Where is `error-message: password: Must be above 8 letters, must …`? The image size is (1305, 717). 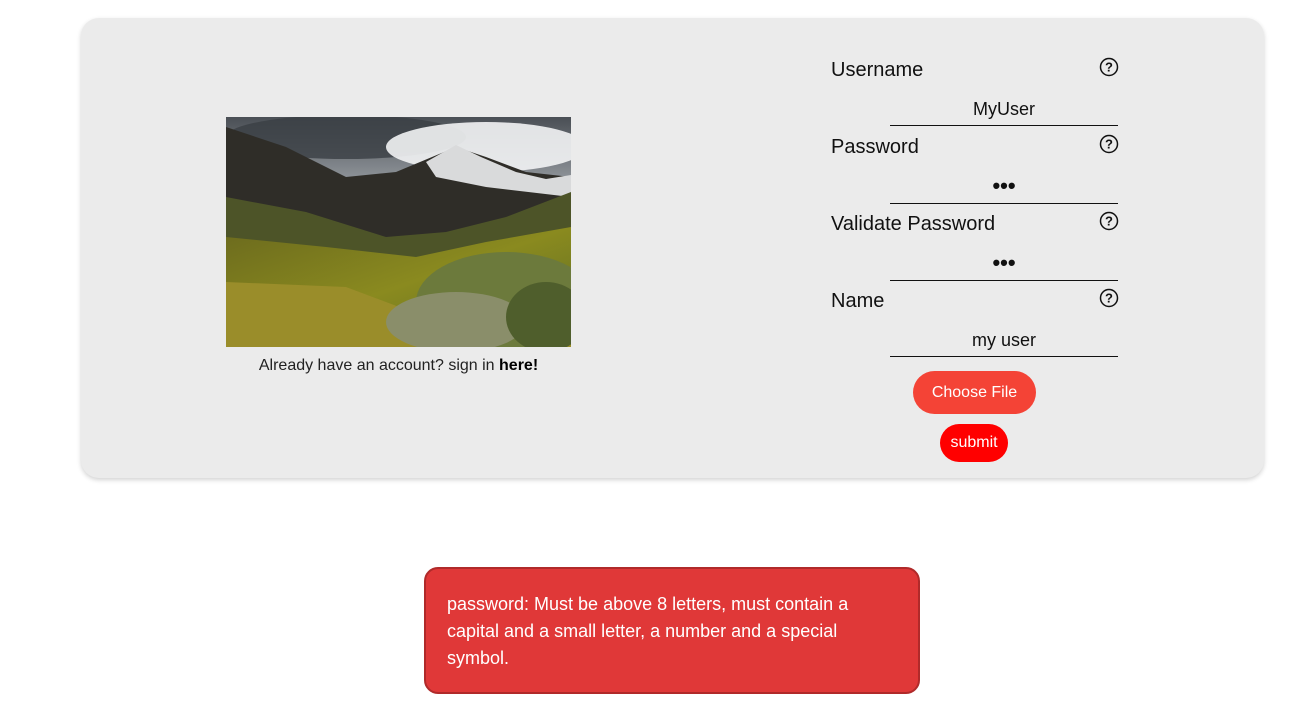
error-message: password: Must be above 8 letters, must … is located at coordinates (672, 630).